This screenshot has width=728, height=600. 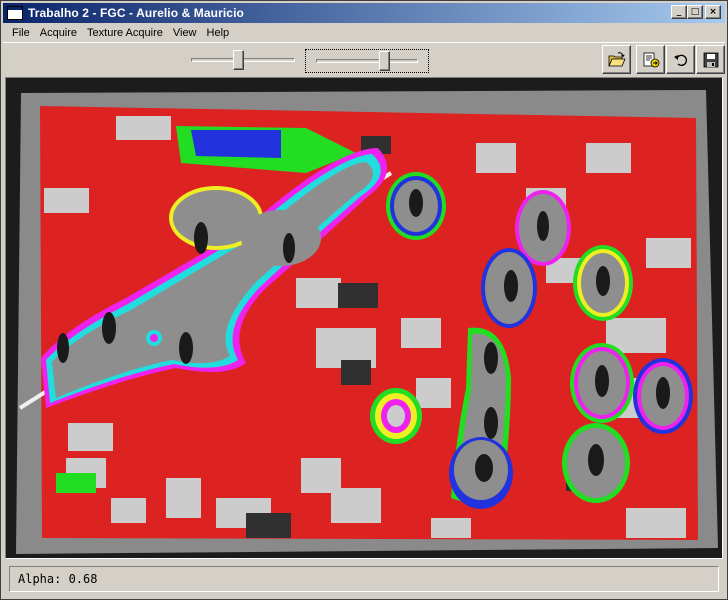 What do you see at coordinates (679, 12) in the screenshot?
I see `minimize-button: _` at bounding box center [679, 12].